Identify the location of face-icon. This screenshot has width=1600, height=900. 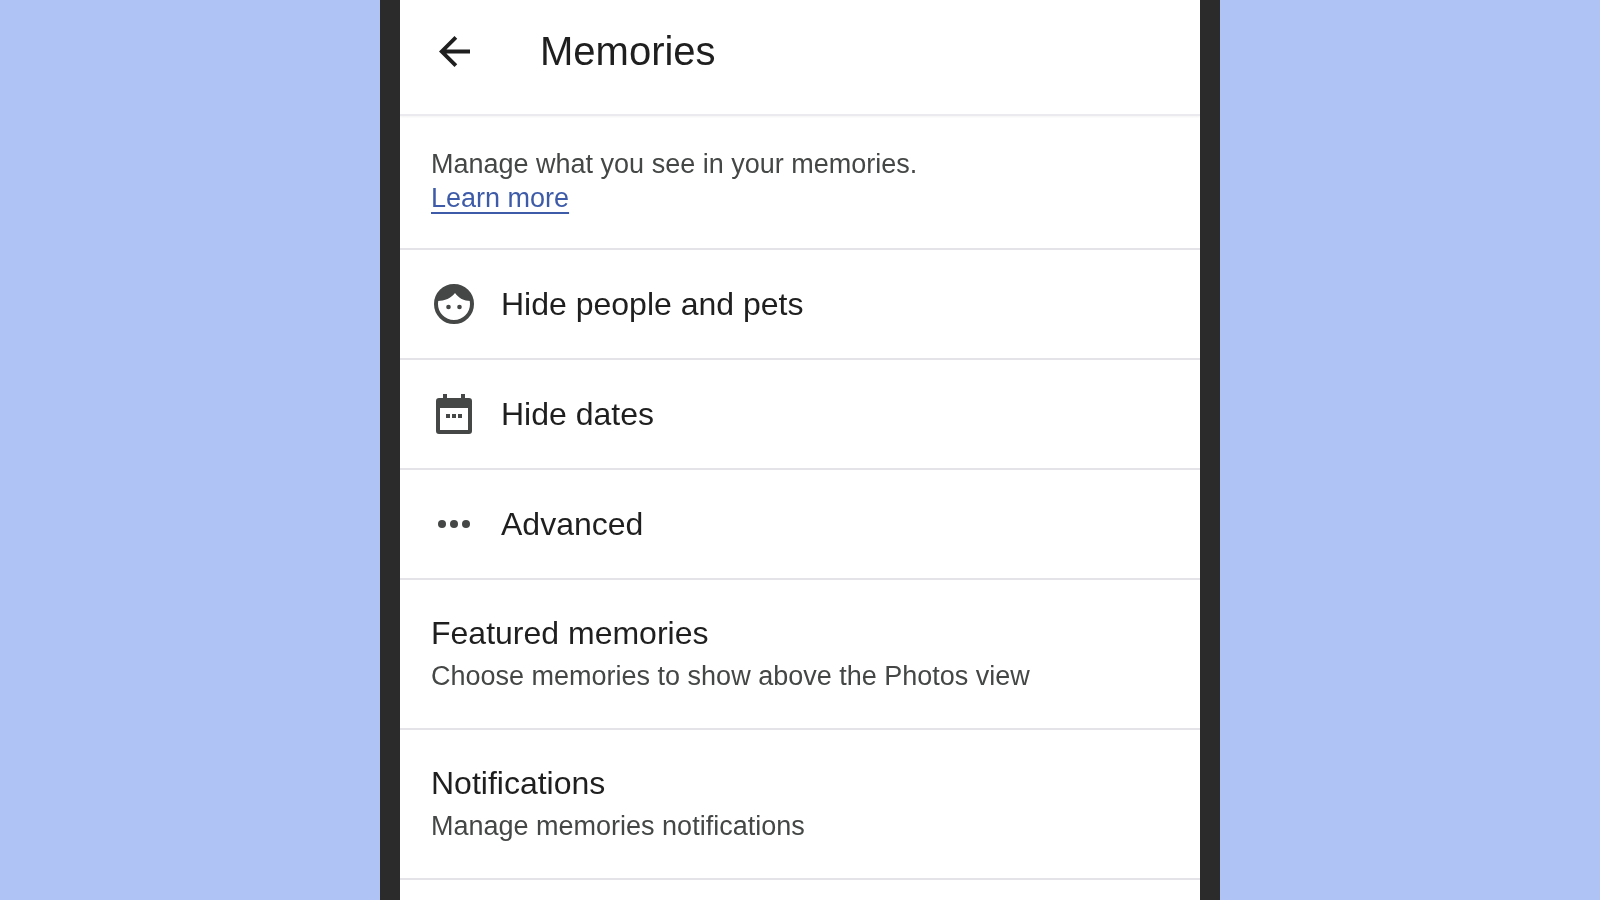
(454, 304).